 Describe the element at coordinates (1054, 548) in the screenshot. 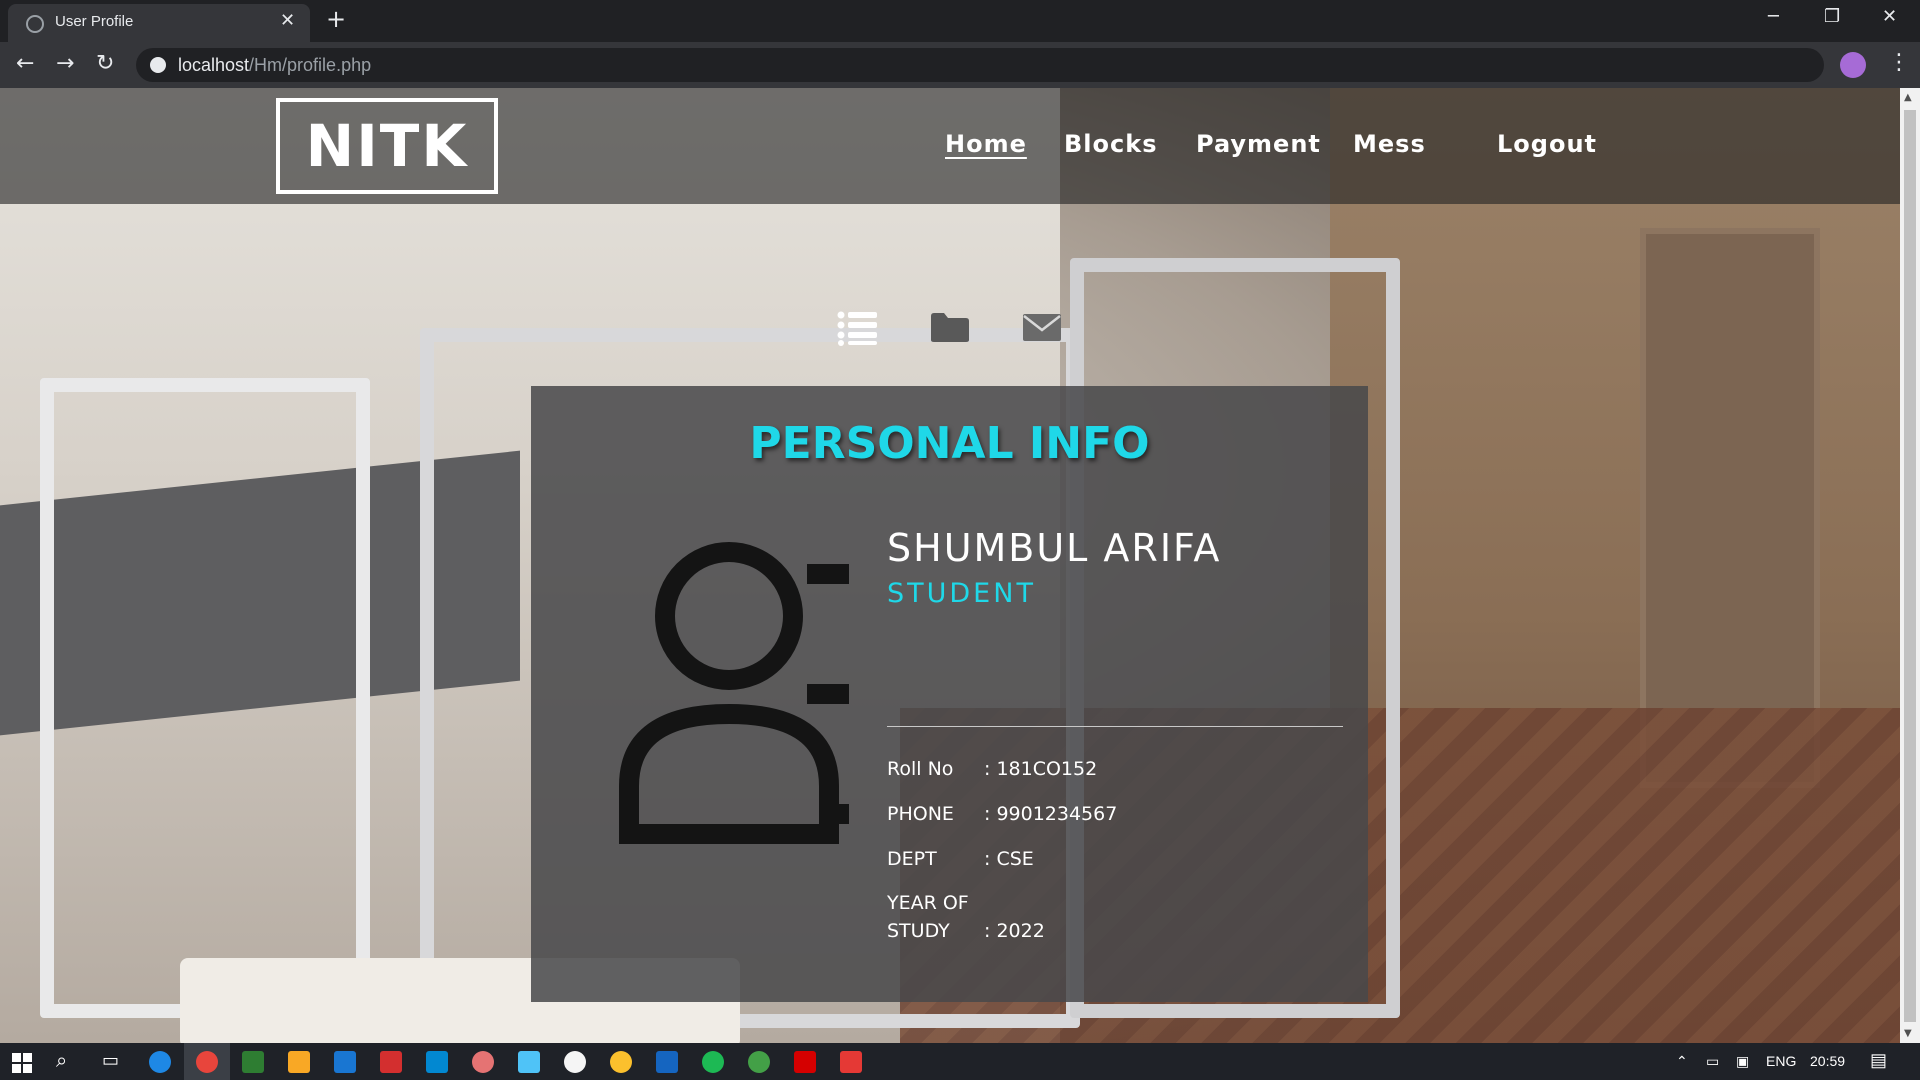

I see `student-name: SHUMBUL ARIFA` at that location.